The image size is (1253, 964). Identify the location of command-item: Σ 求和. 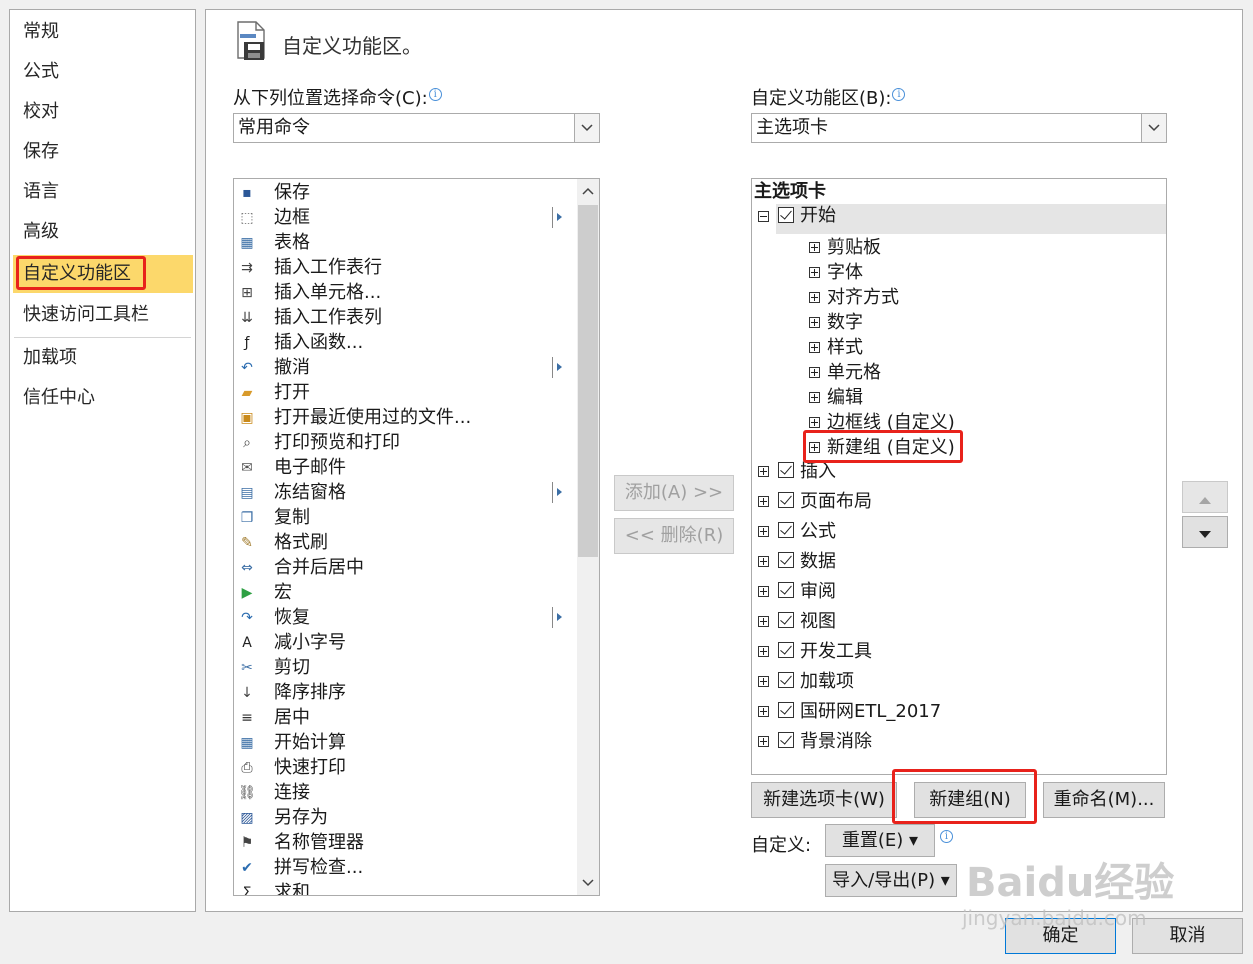
(404, 887).